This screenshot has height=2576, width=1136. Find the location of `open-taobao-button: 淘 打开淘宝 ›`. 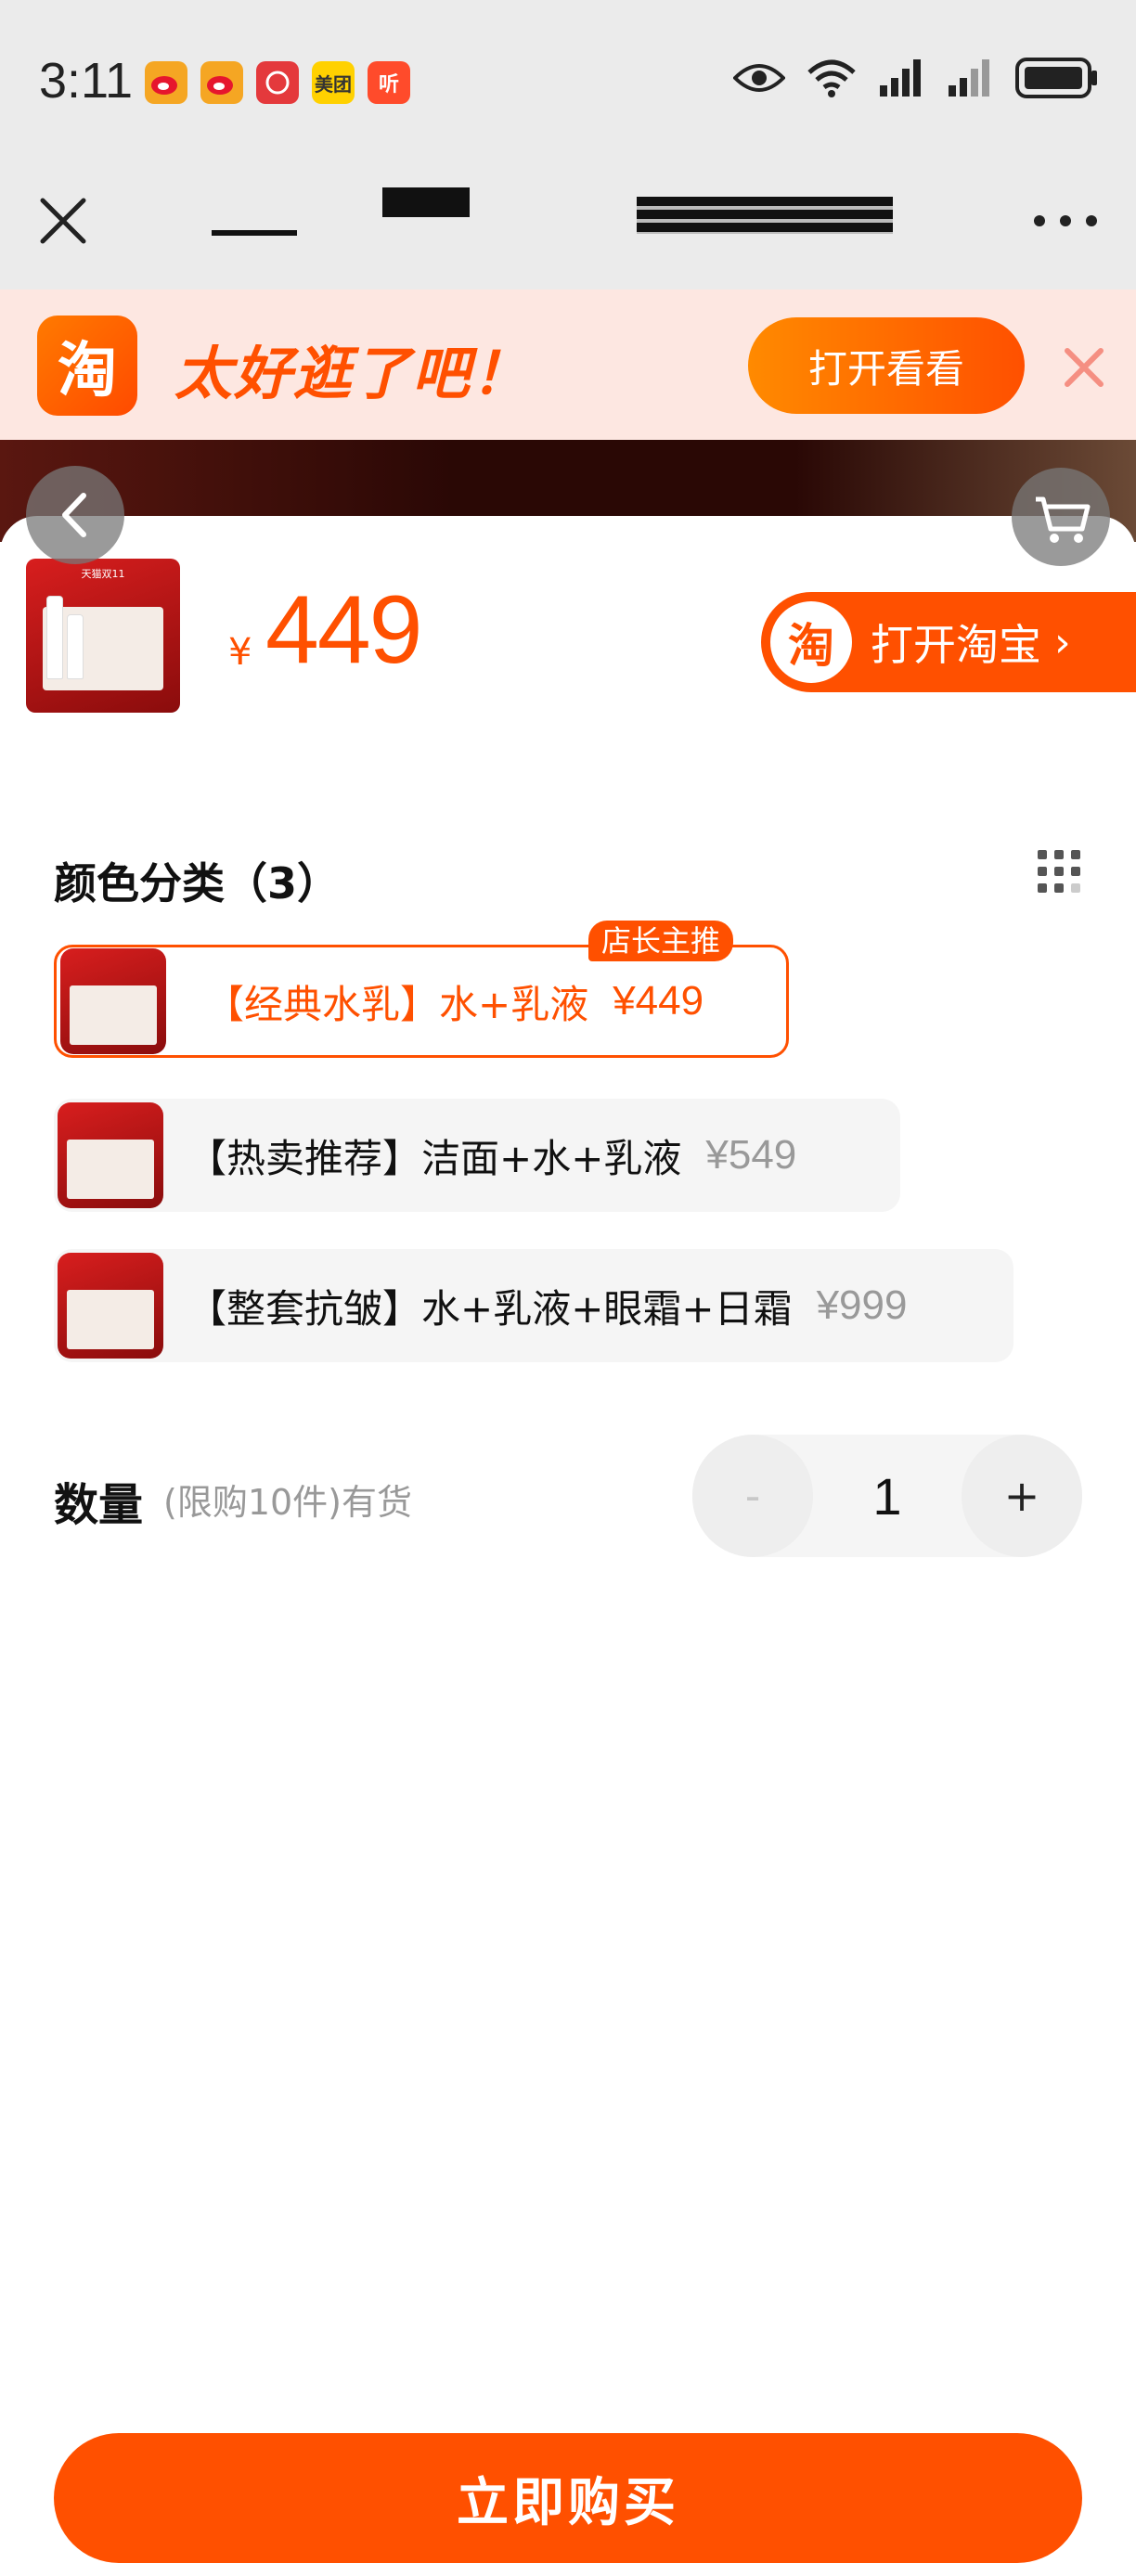

open-taobao-button: 淘 打开淘宝 › is located at coordinates (948, 642).